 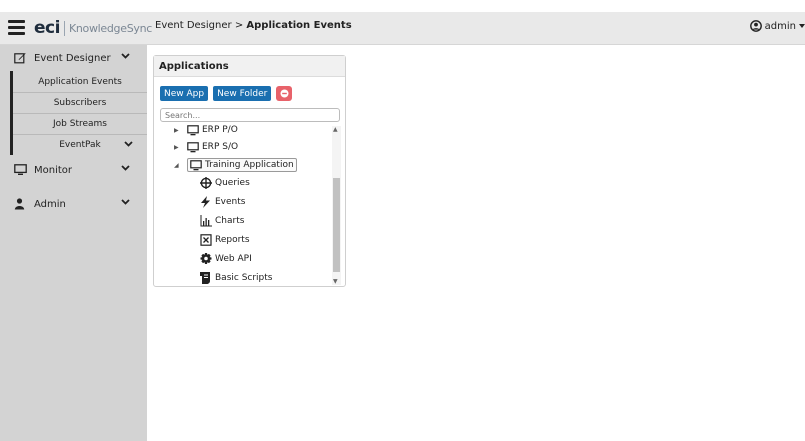 I want to click on sidebar-event-designer: Event Designer, so click(x=73, y=58).